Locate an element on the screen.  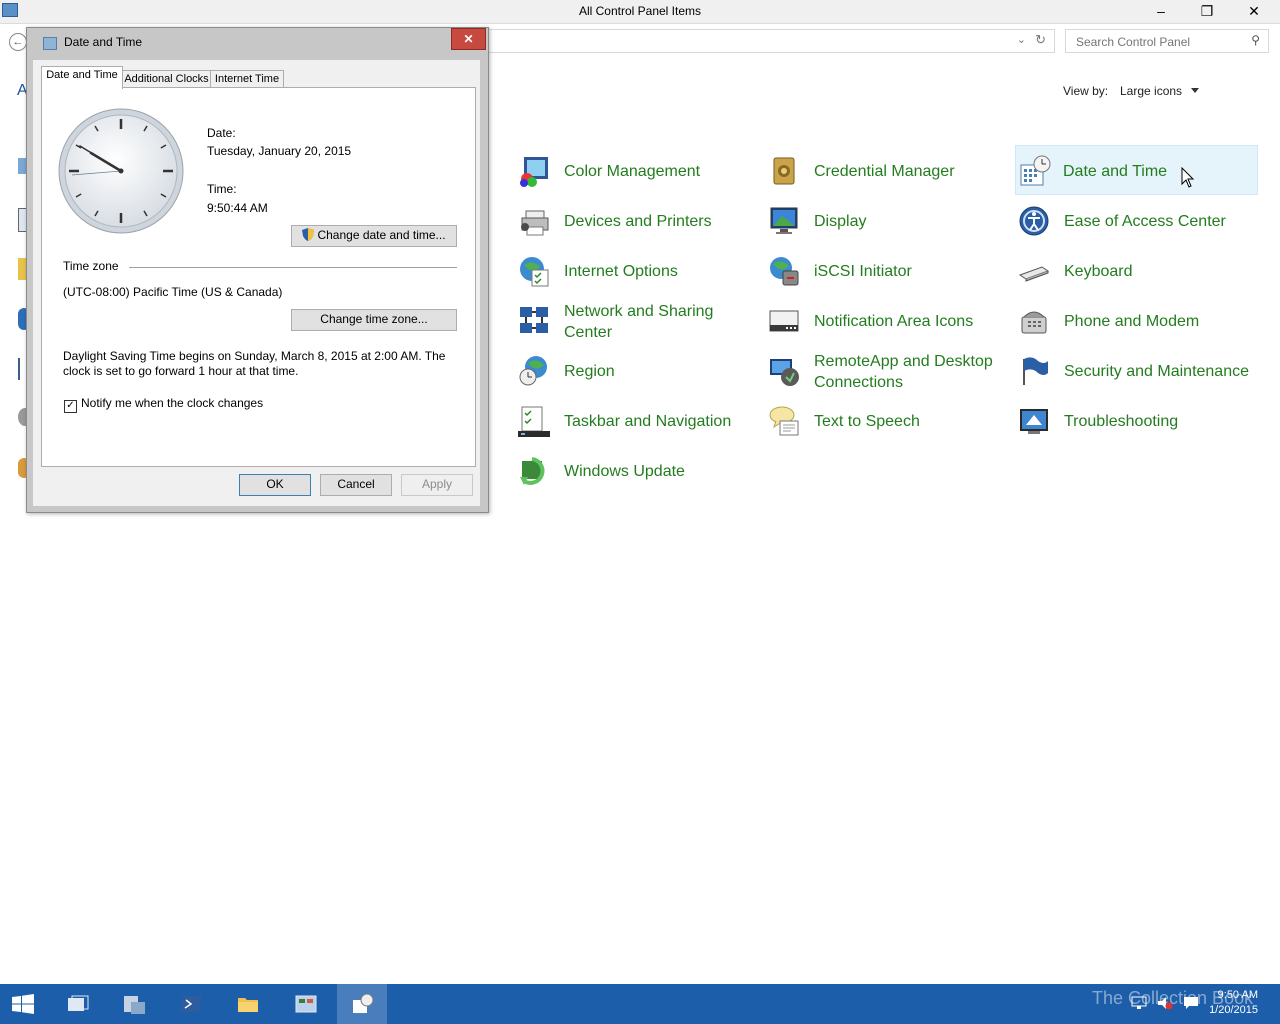
taskbar-control-panel is located at coordinates (305, 1004).